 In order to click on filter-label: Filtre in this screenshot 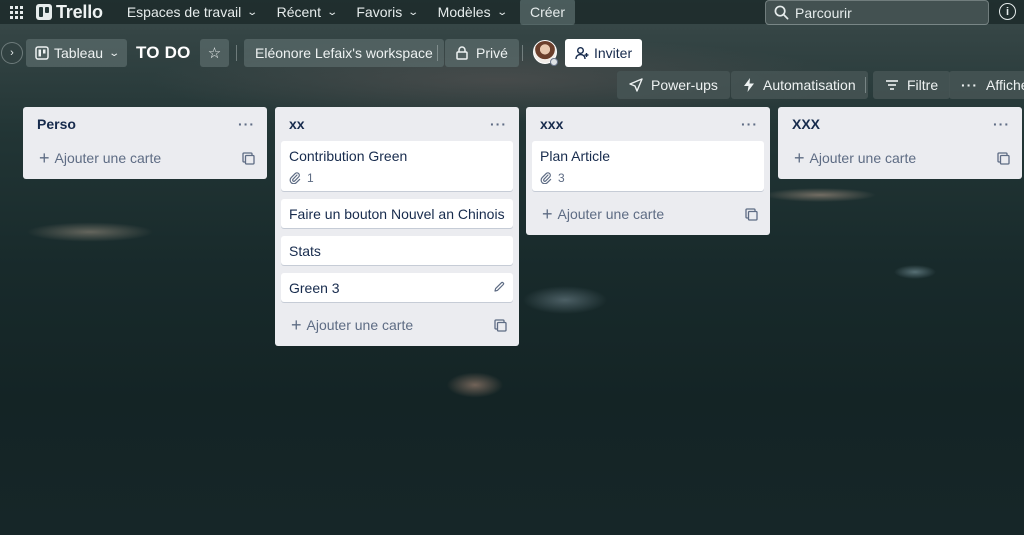, I will do `click(923, 85)`.